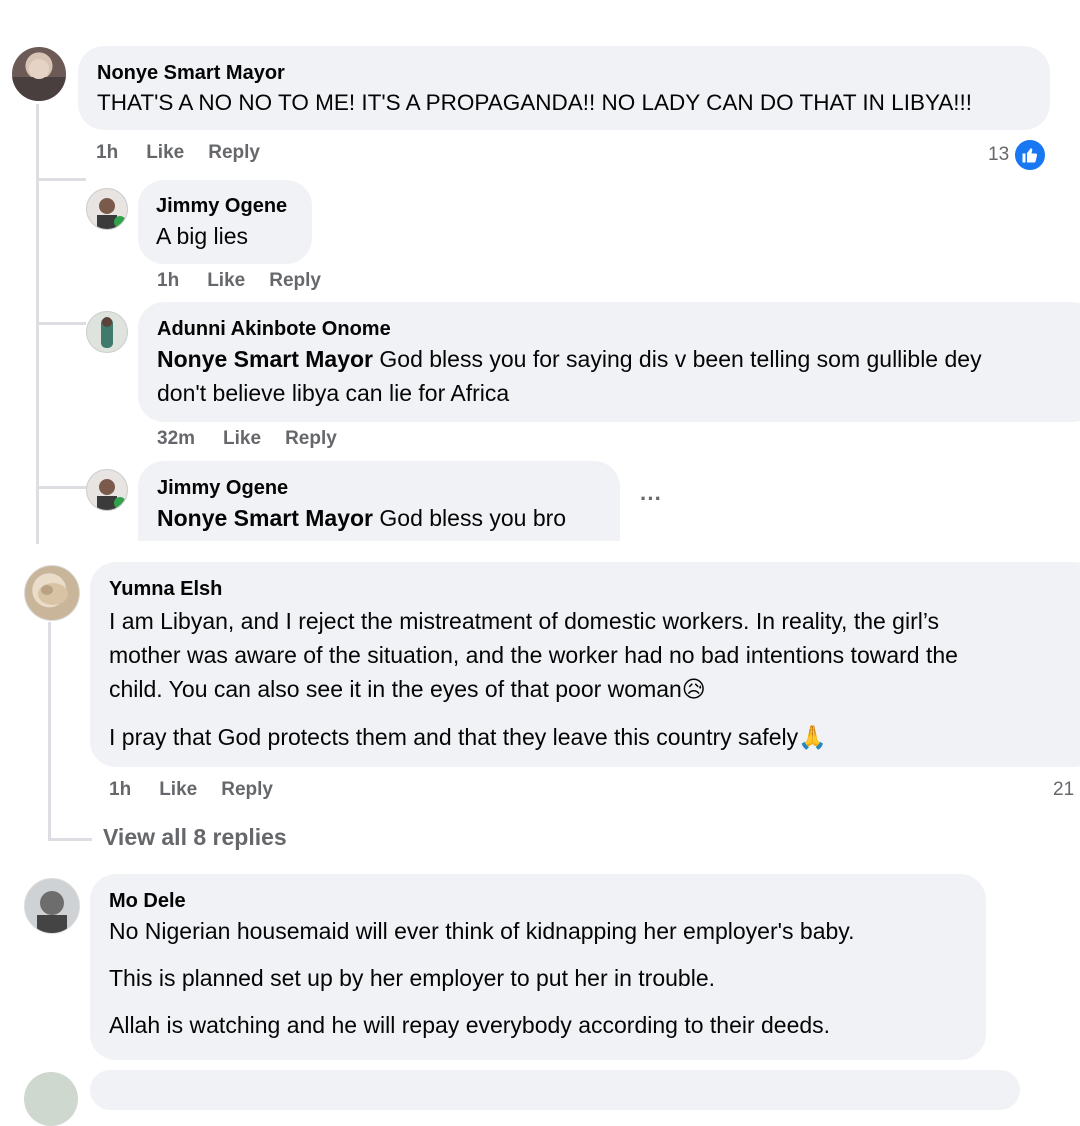 This screenshot has width=1080, height=1126. Describe the element at coordinates (594, 589) in the screenshot. I see `comment-author: Yumna Elsh` at that location.